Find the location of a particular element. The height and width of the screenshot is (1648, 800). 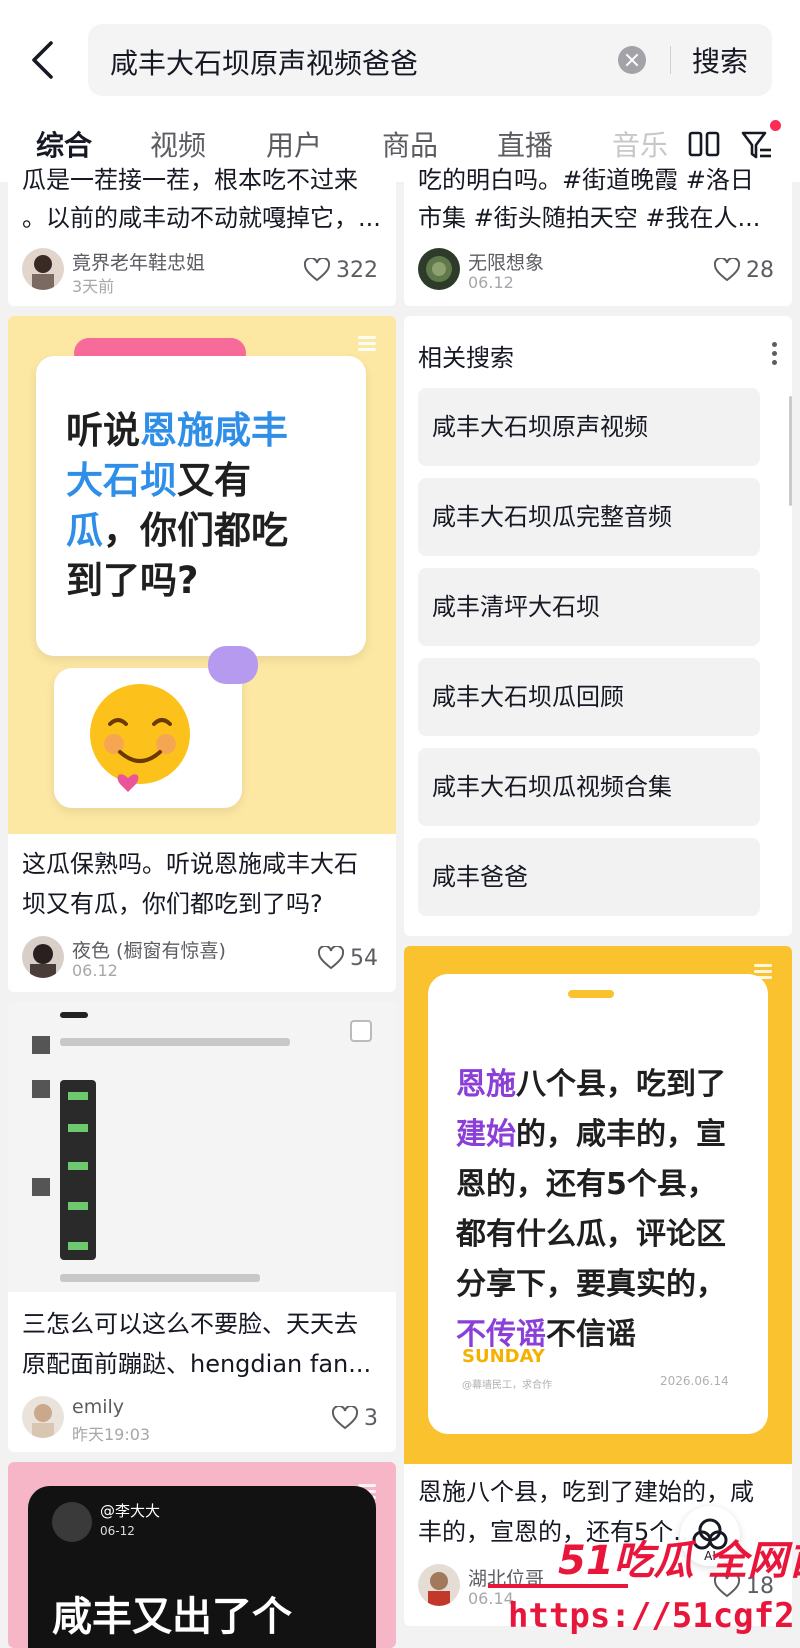

chevron-left-icon is located at coordinates (42, 60).